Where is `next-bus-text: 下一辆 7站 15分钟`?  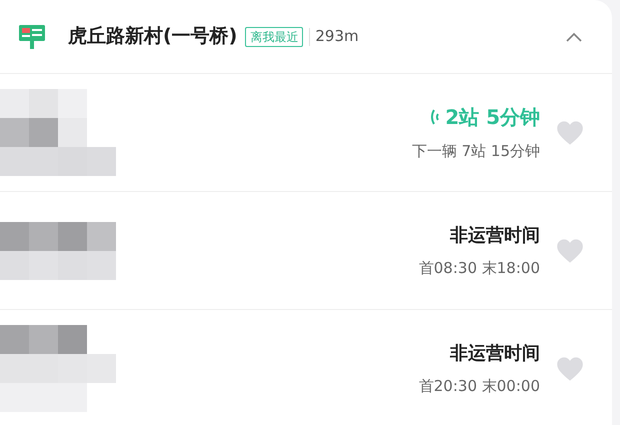 next-bus-text: 下一辆 7站 15分钟 is located at coordinates (476, 151).